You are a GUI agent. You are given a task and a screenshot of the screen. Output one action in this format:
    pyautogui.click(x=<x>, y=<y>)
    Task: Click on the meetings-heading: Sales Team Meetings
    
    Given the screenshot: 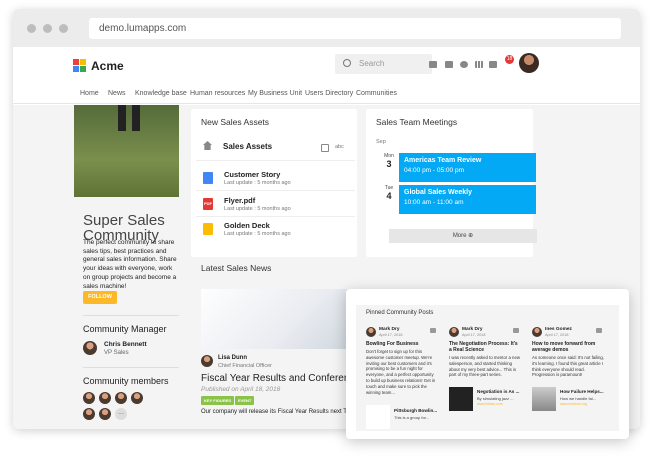 What is the action you would take?
    pyautogui.click(x=417, y=122)
    